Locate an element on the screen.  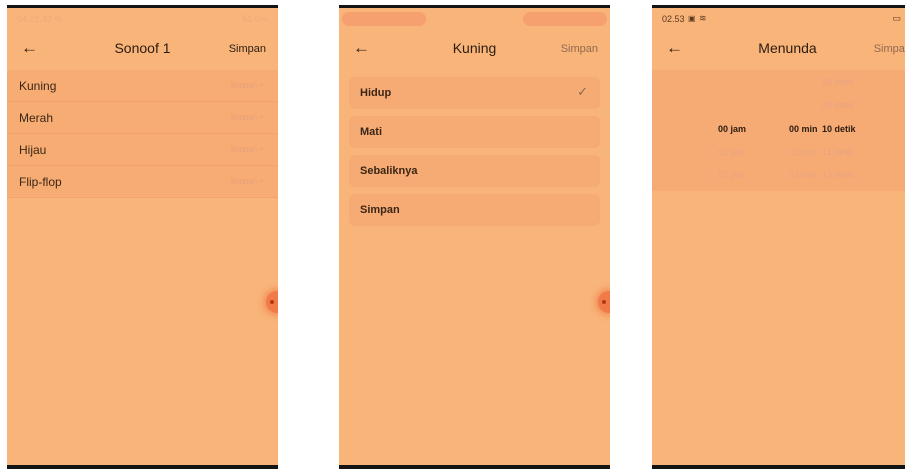
hours-option: 02 jam is located at coordinates (731, 175).